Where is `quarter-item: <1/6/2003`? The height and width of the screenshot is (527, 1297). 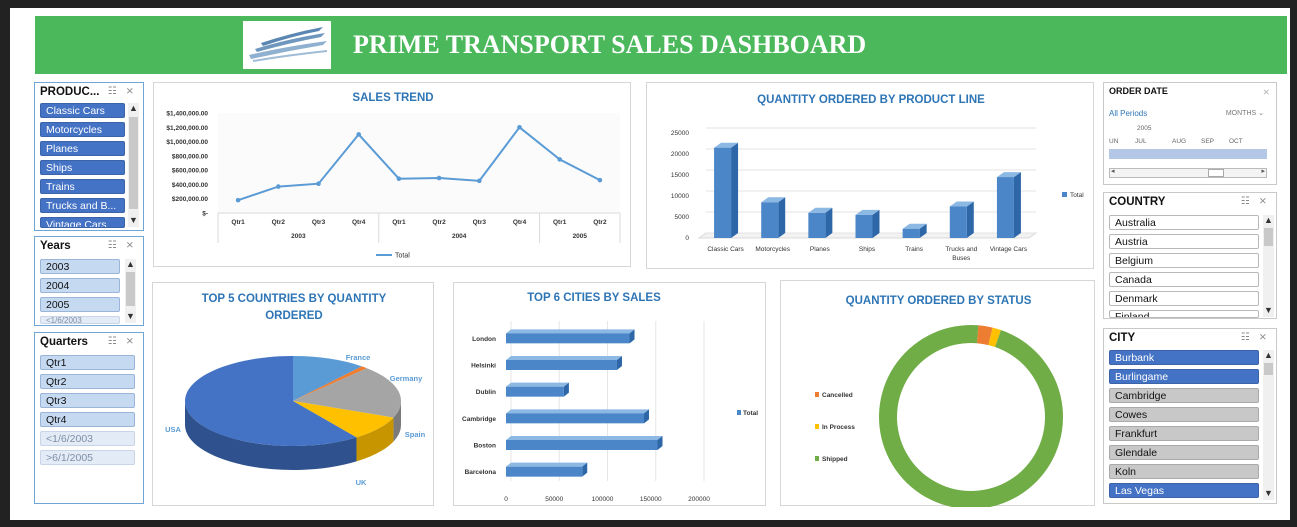 quarter-item: <1/6/2003 is located at coordinates (87, 438).